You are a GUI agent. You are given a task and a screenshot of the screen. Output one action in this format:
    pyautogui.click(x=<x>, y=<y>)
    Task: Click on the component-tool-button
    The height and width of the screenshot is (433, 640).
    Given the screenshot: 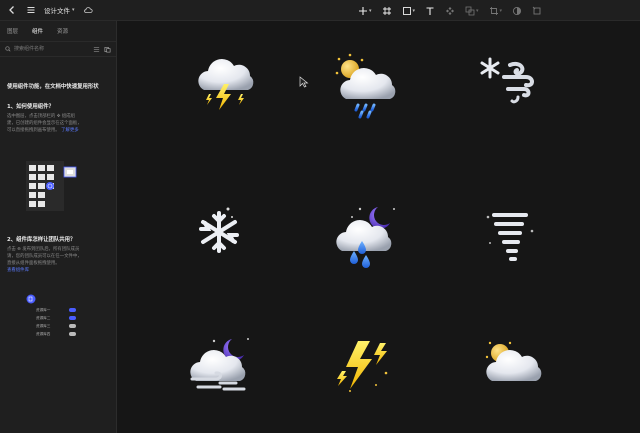 What is the action you would take?
    pyautogui.click(x=450, y=11)
    